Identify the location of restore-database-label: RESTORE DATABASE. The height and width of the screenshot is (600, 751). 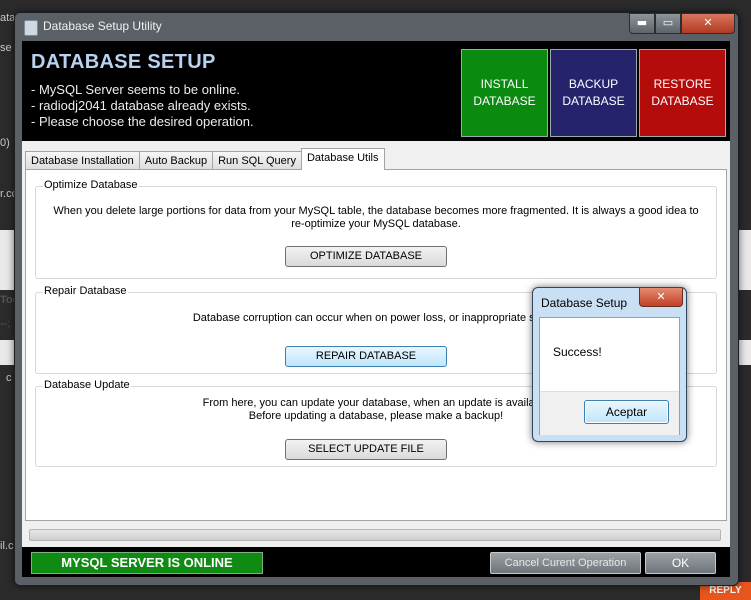
(682, 92).